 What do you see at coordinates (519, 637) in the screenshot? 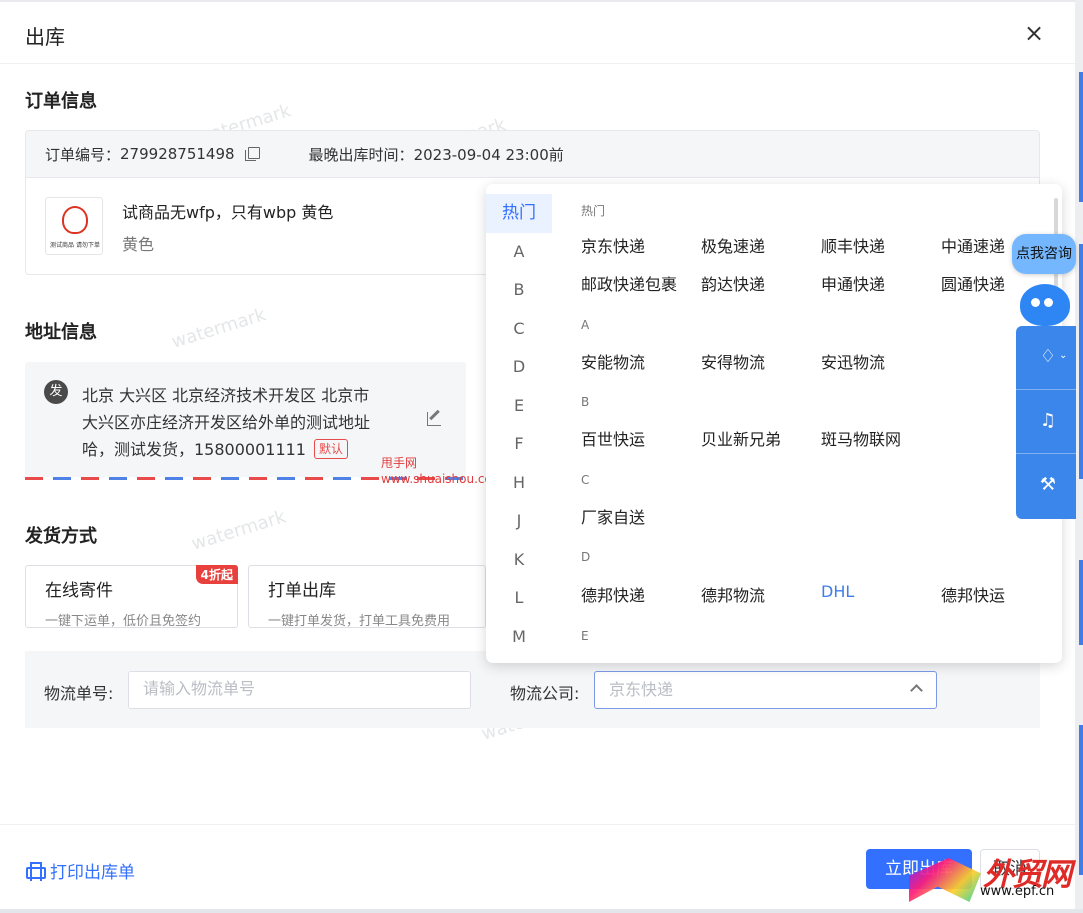
I see `alphabet-tab-m: M` at bounding box center [519, 637].